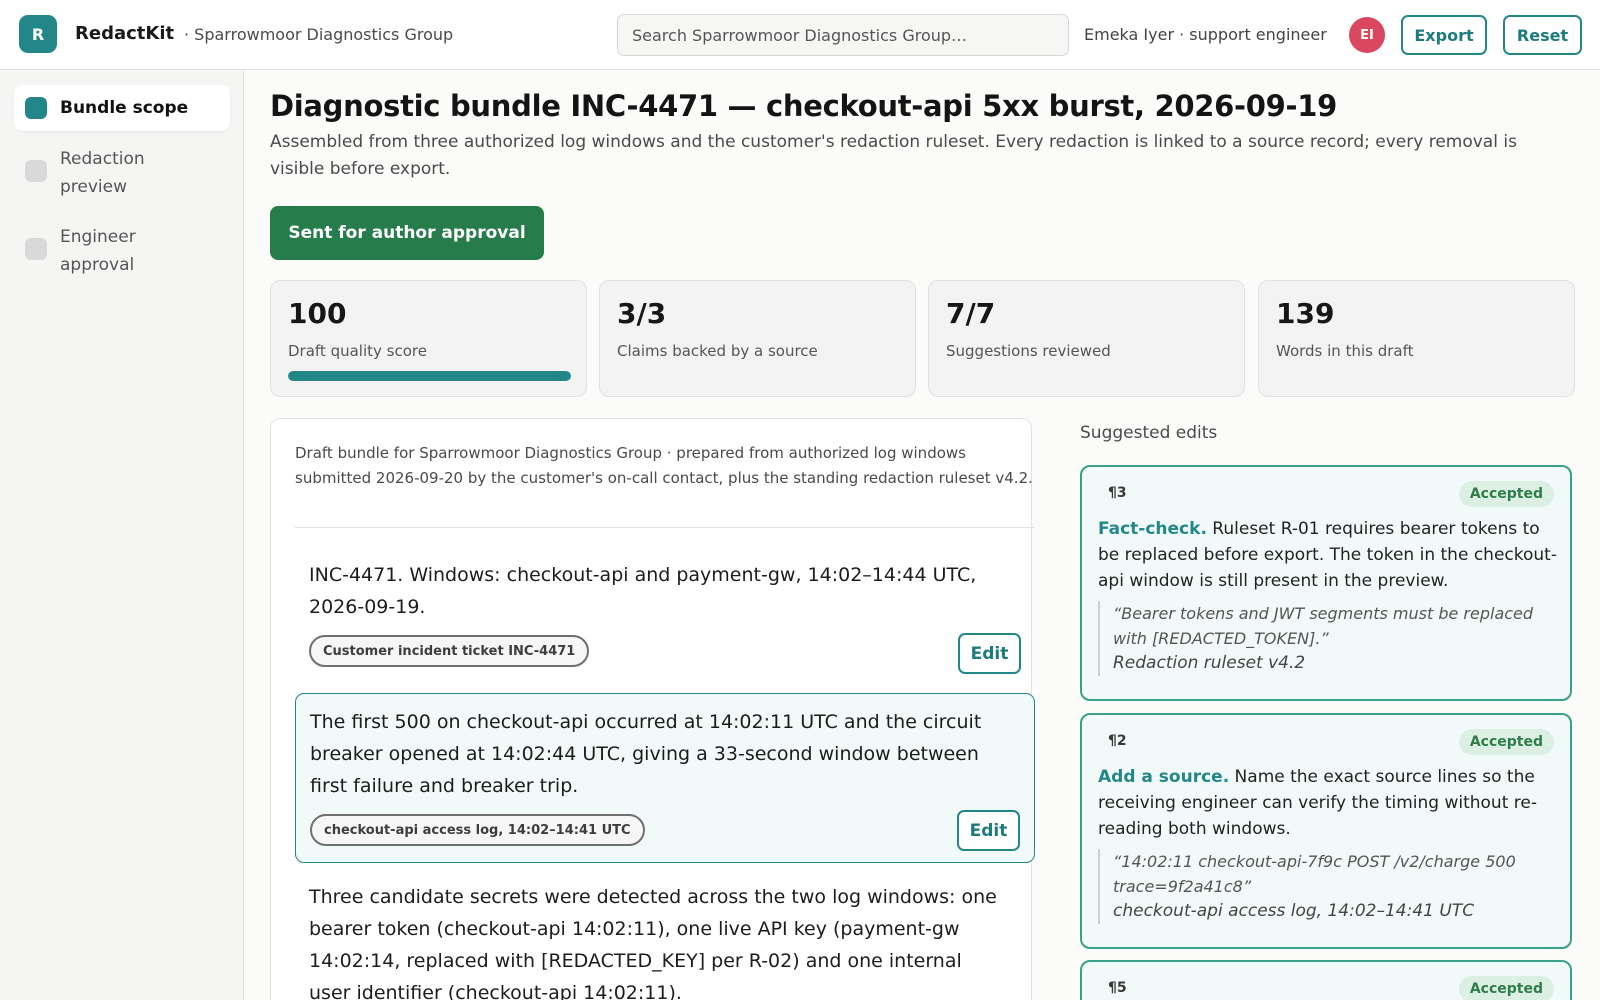  What do you see at coordinates (1205, 34) in the screenshot?
I see `user-label: Emeka Iyer · support engineer` at bounding box center [1205, 34].